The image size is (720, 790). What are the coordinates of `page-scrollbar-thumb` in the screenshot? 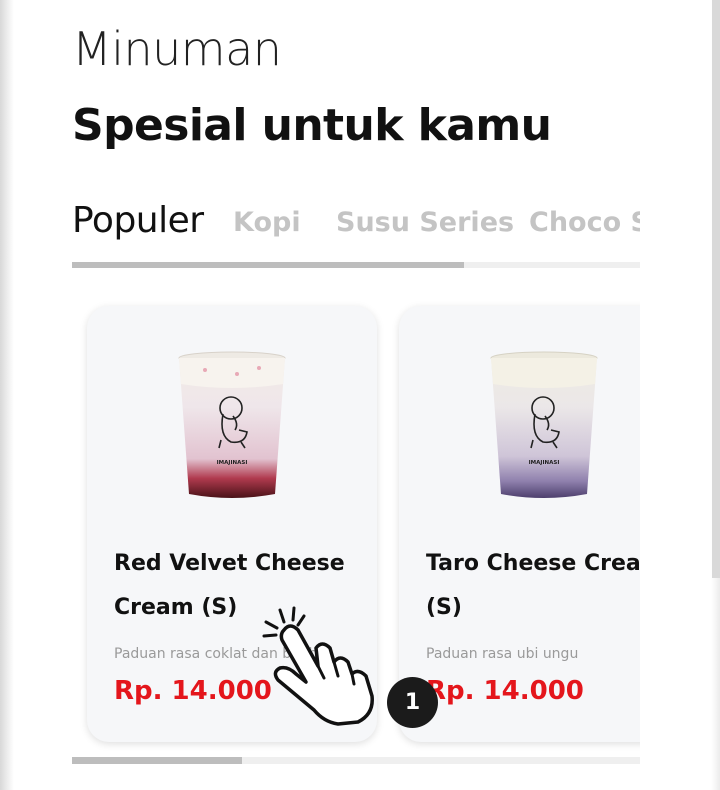 It's located at (716, 289).